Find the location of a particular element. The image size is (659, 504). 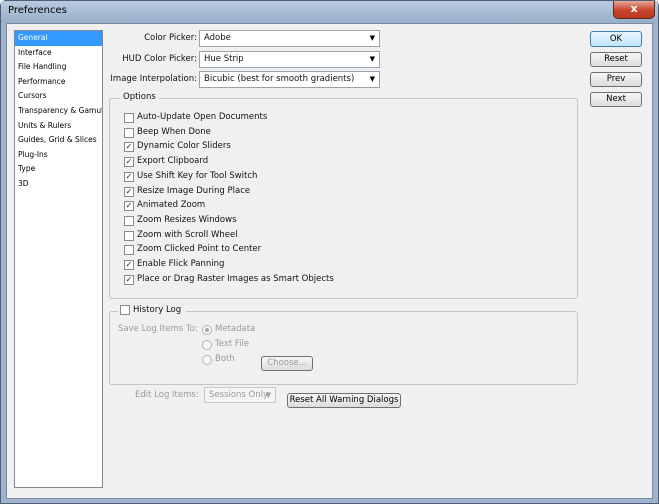

close-button: x is located at coordinates (634, 10).